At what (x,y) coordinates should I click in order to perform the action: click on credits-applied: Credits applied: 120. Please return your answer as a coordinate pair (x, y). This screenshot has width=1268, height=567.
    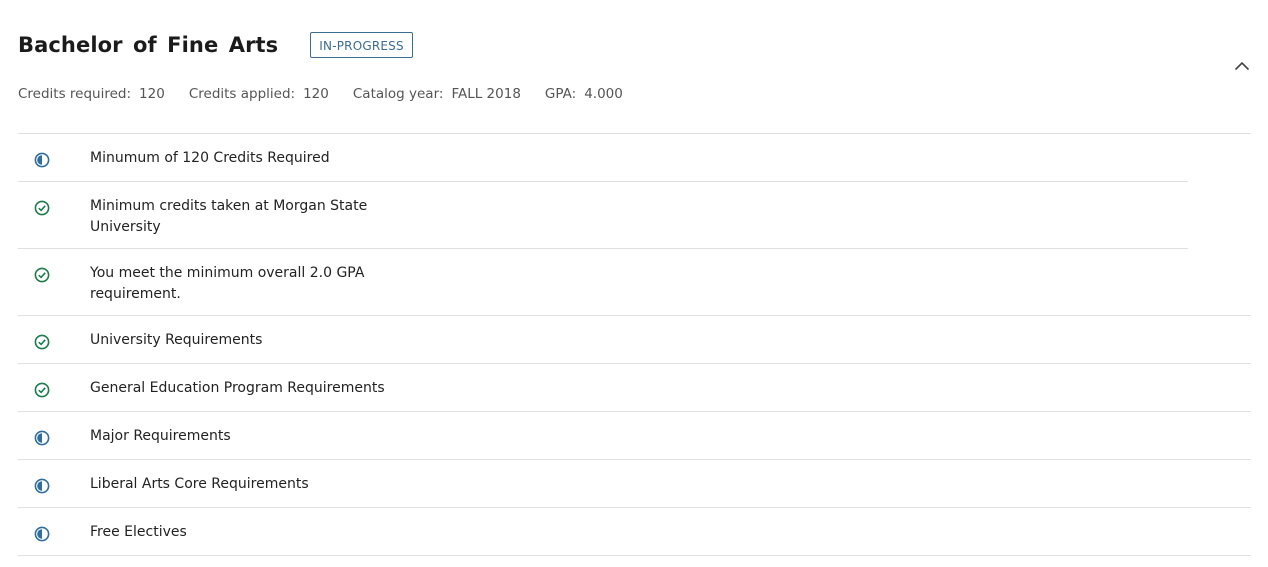
    Looking at the image, I should click on (259, 94).